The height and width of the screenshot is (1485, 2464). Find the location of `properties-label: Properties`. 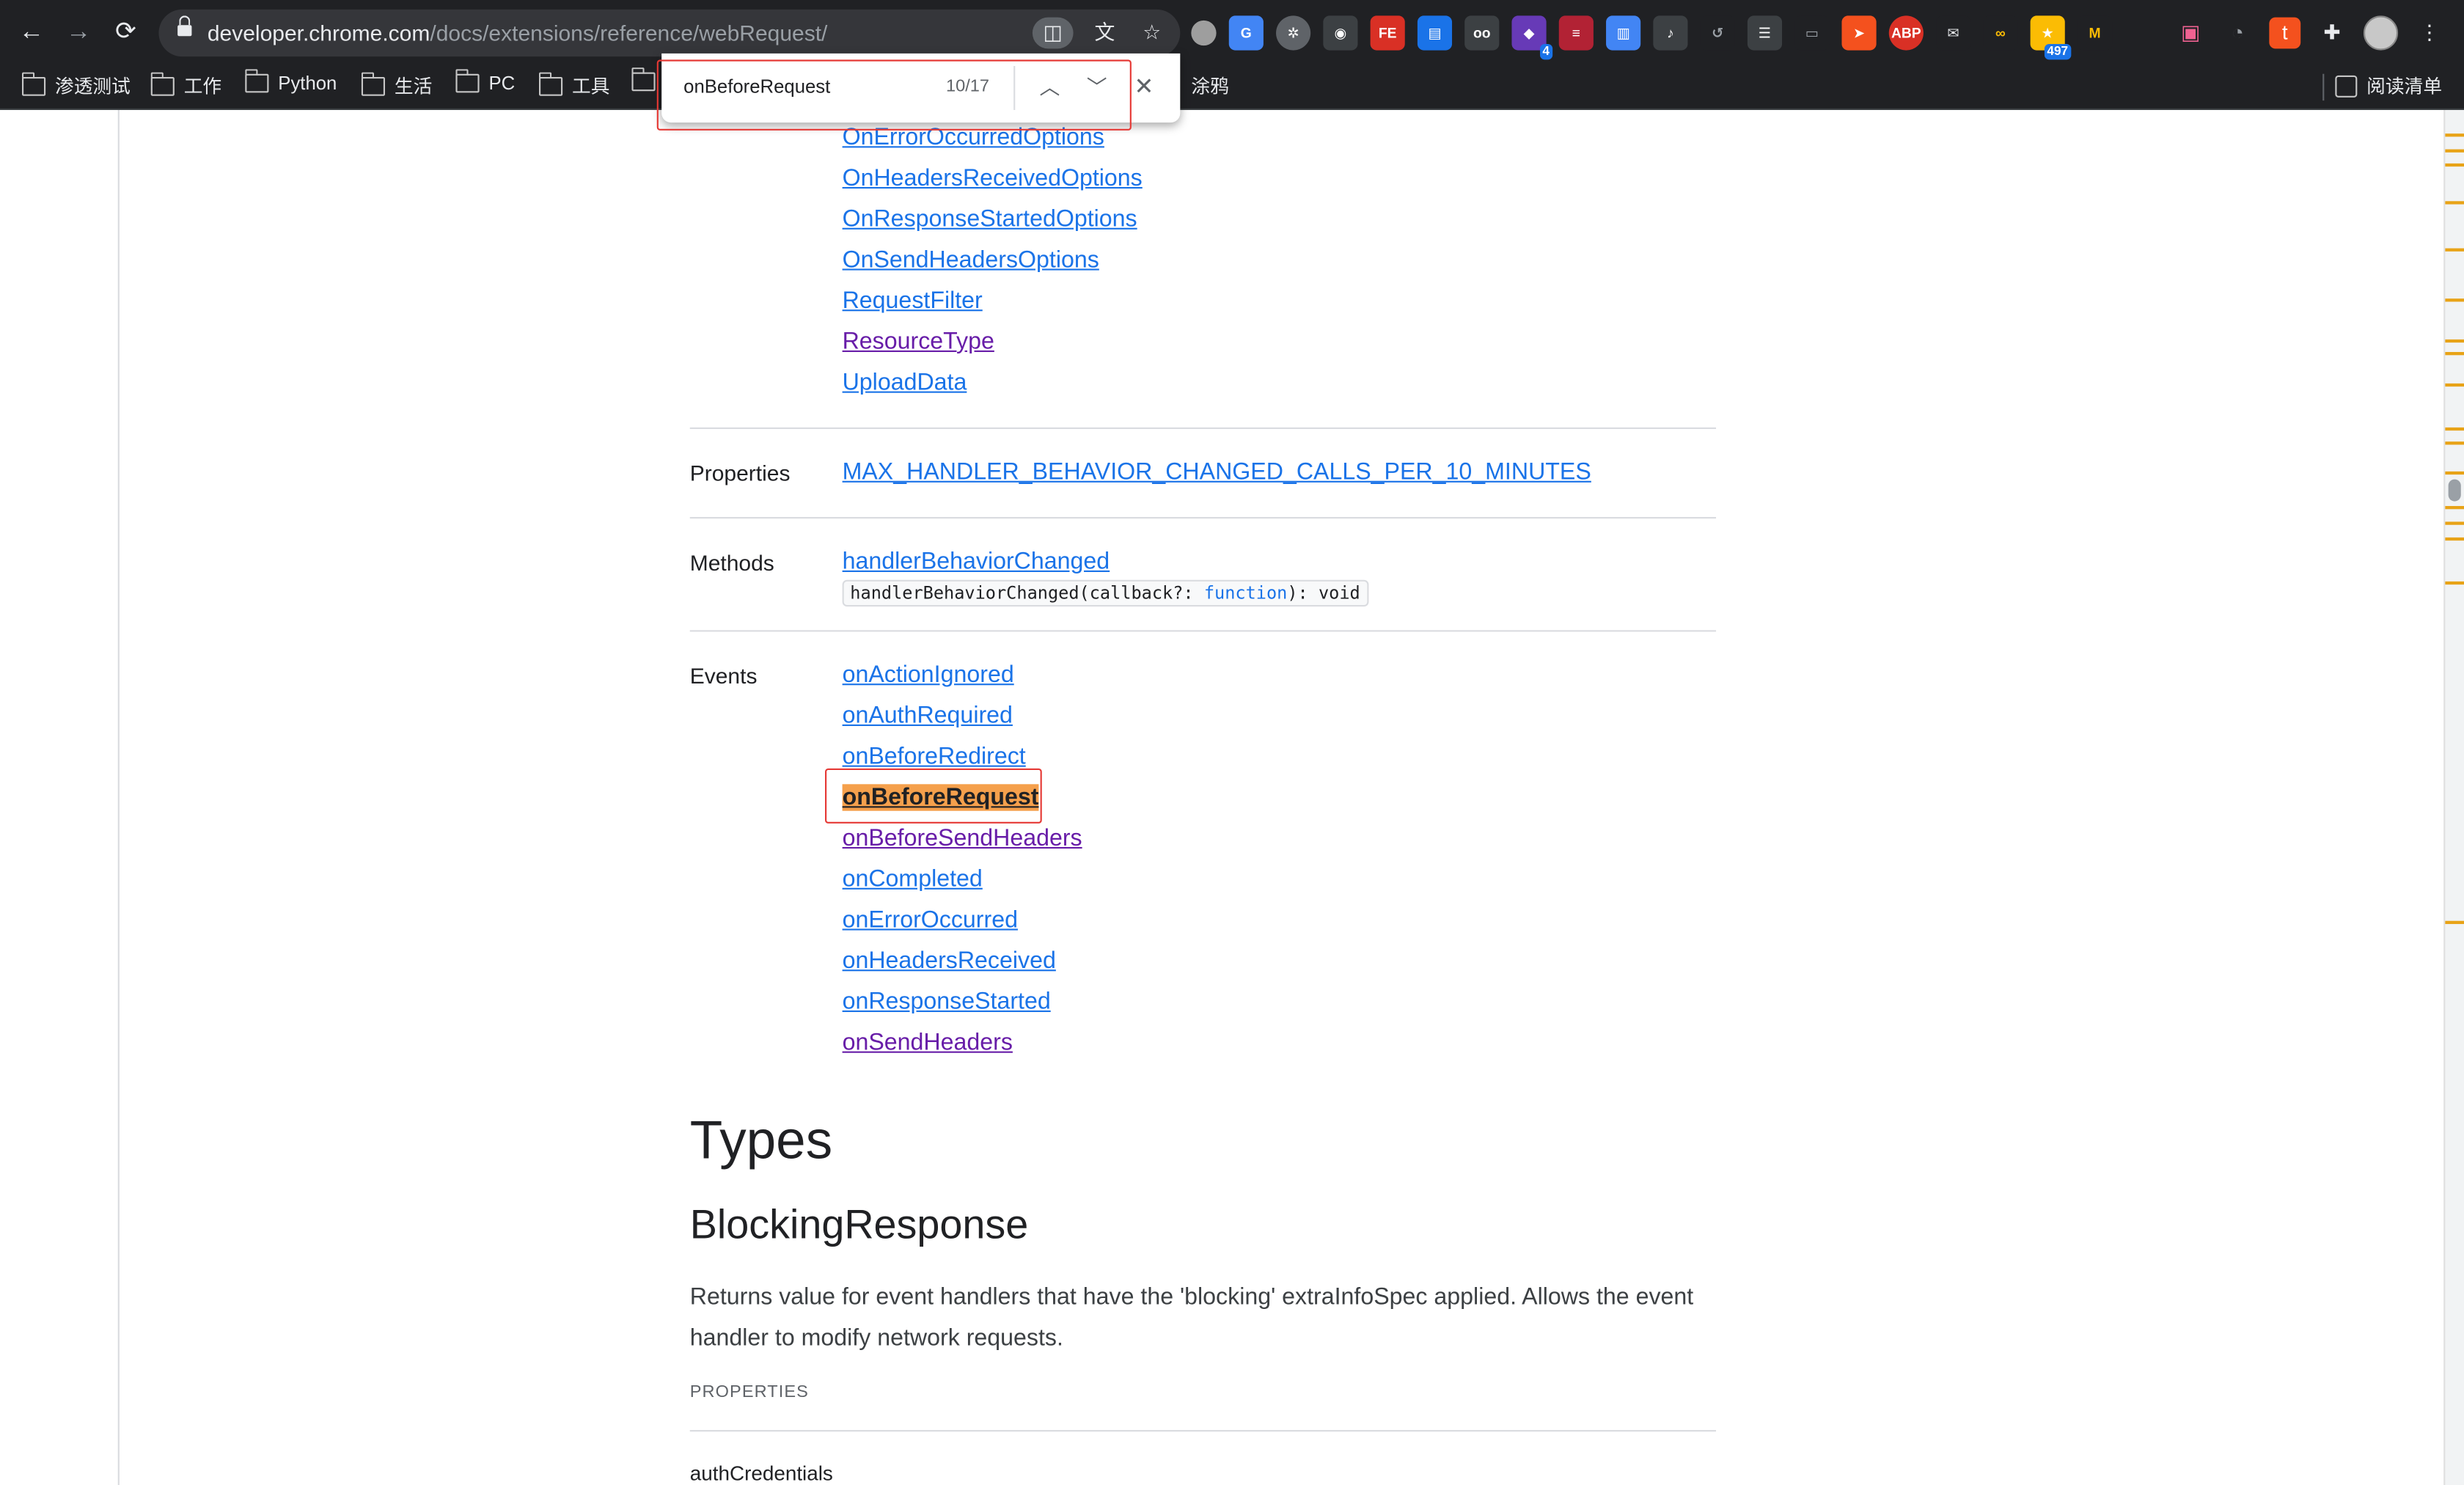

properties-label: Properties is located at coordinates (740, 473).